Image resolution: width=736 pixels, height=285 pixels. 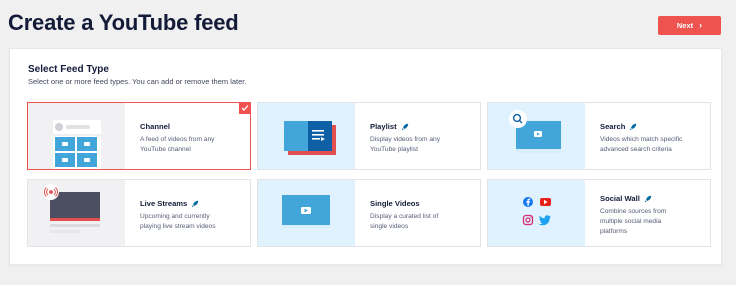 What do you see at coordinates (544, 220) in the screenshot?
I see `twitter-icon` at bounding box center [544, 220].